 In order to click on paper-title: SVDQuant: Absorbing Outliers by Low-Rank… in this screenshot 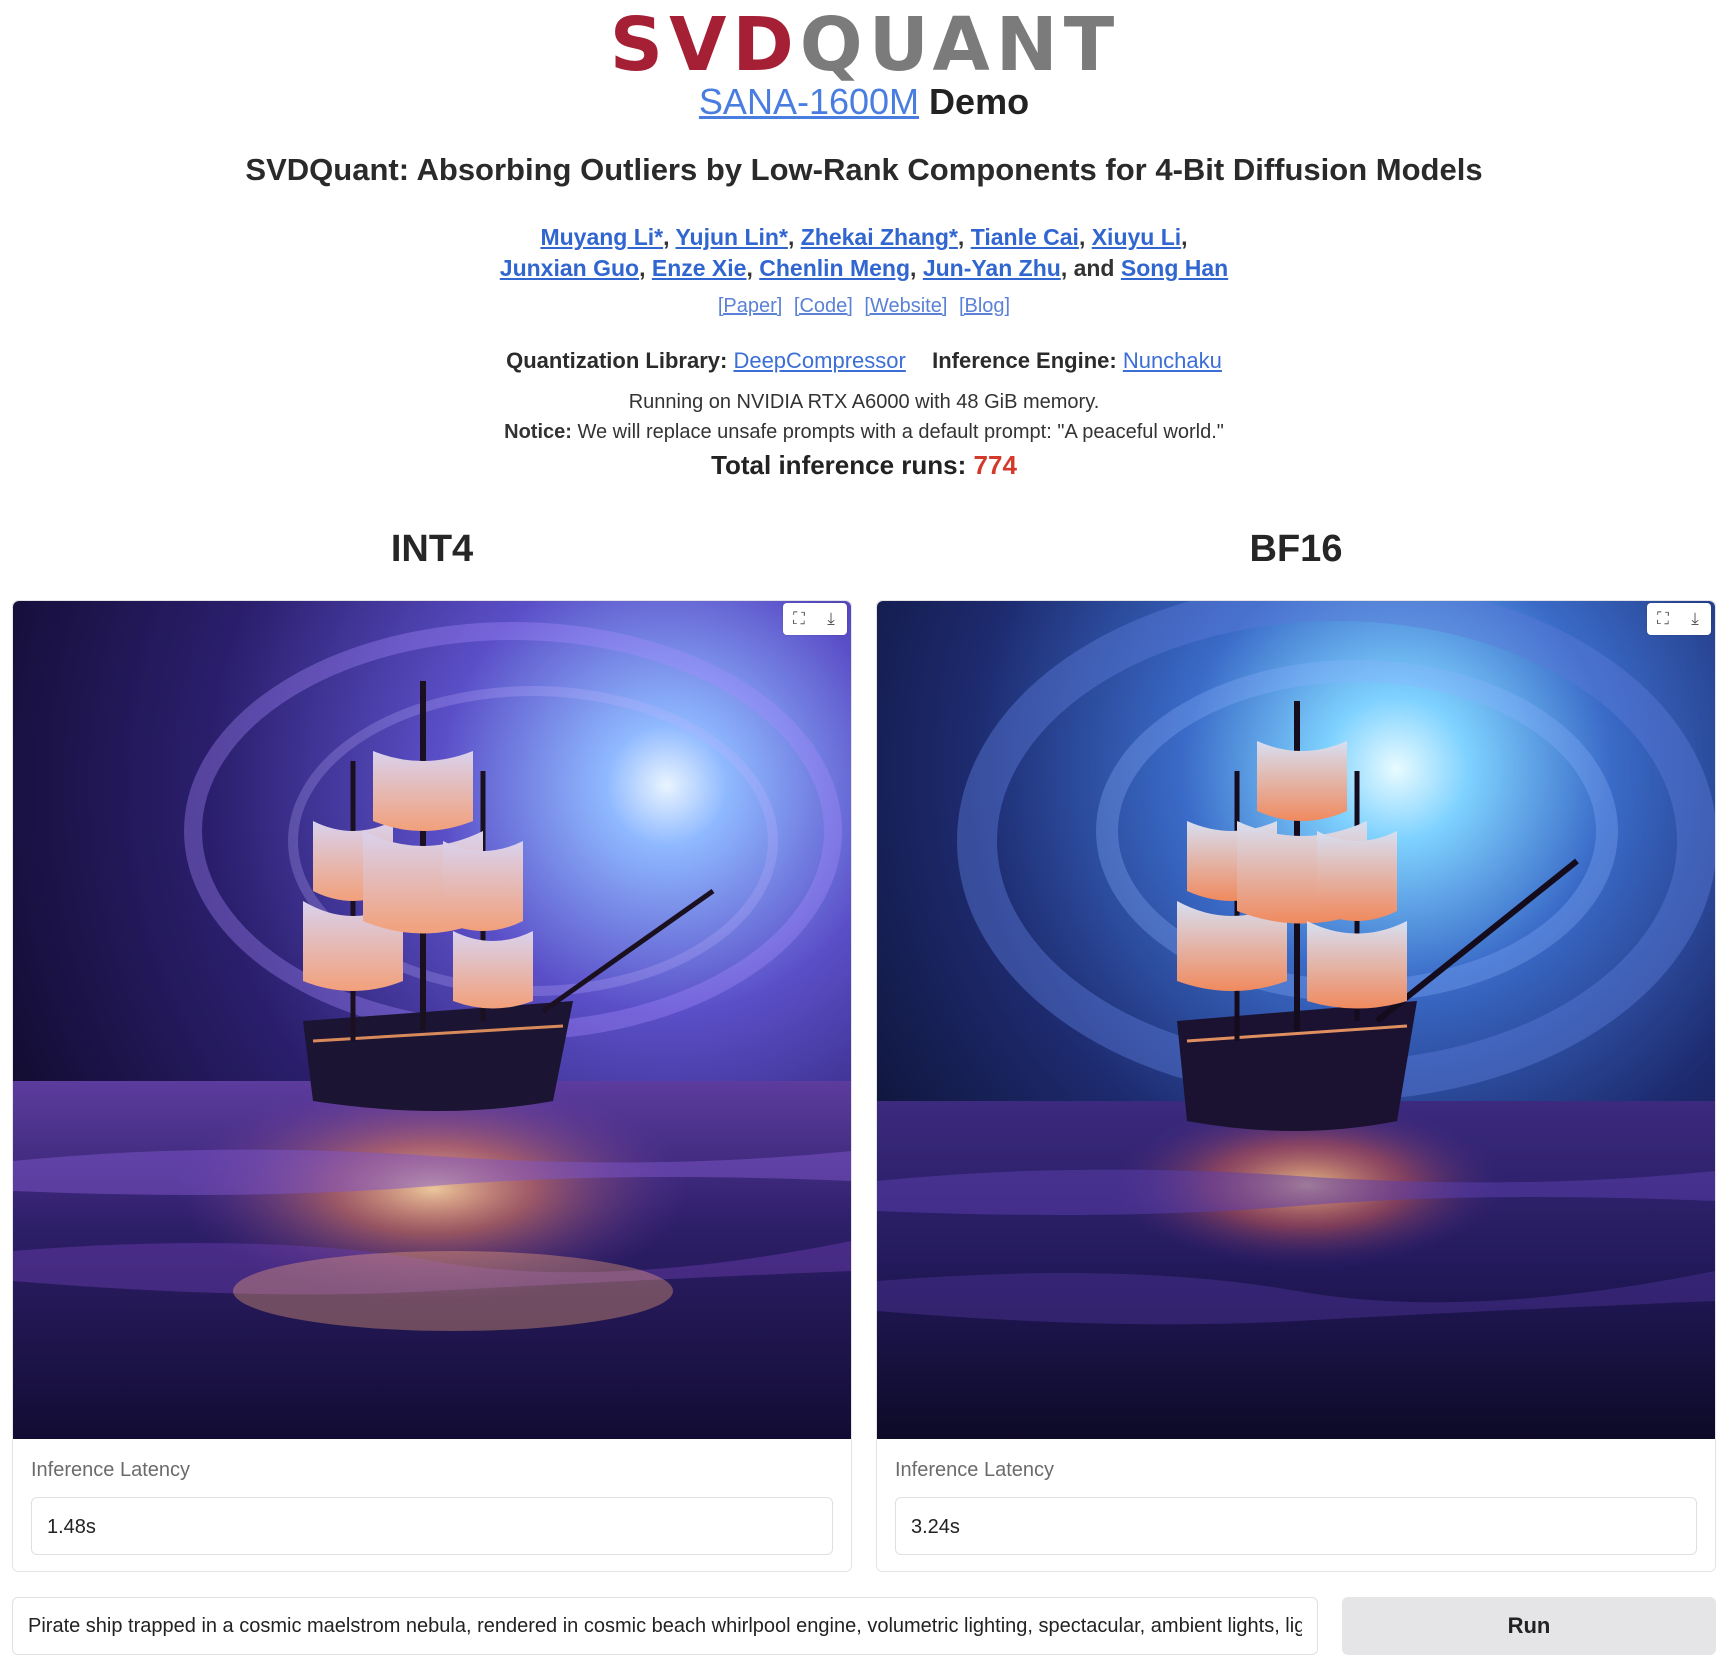, I will do `click(864, 169)`.